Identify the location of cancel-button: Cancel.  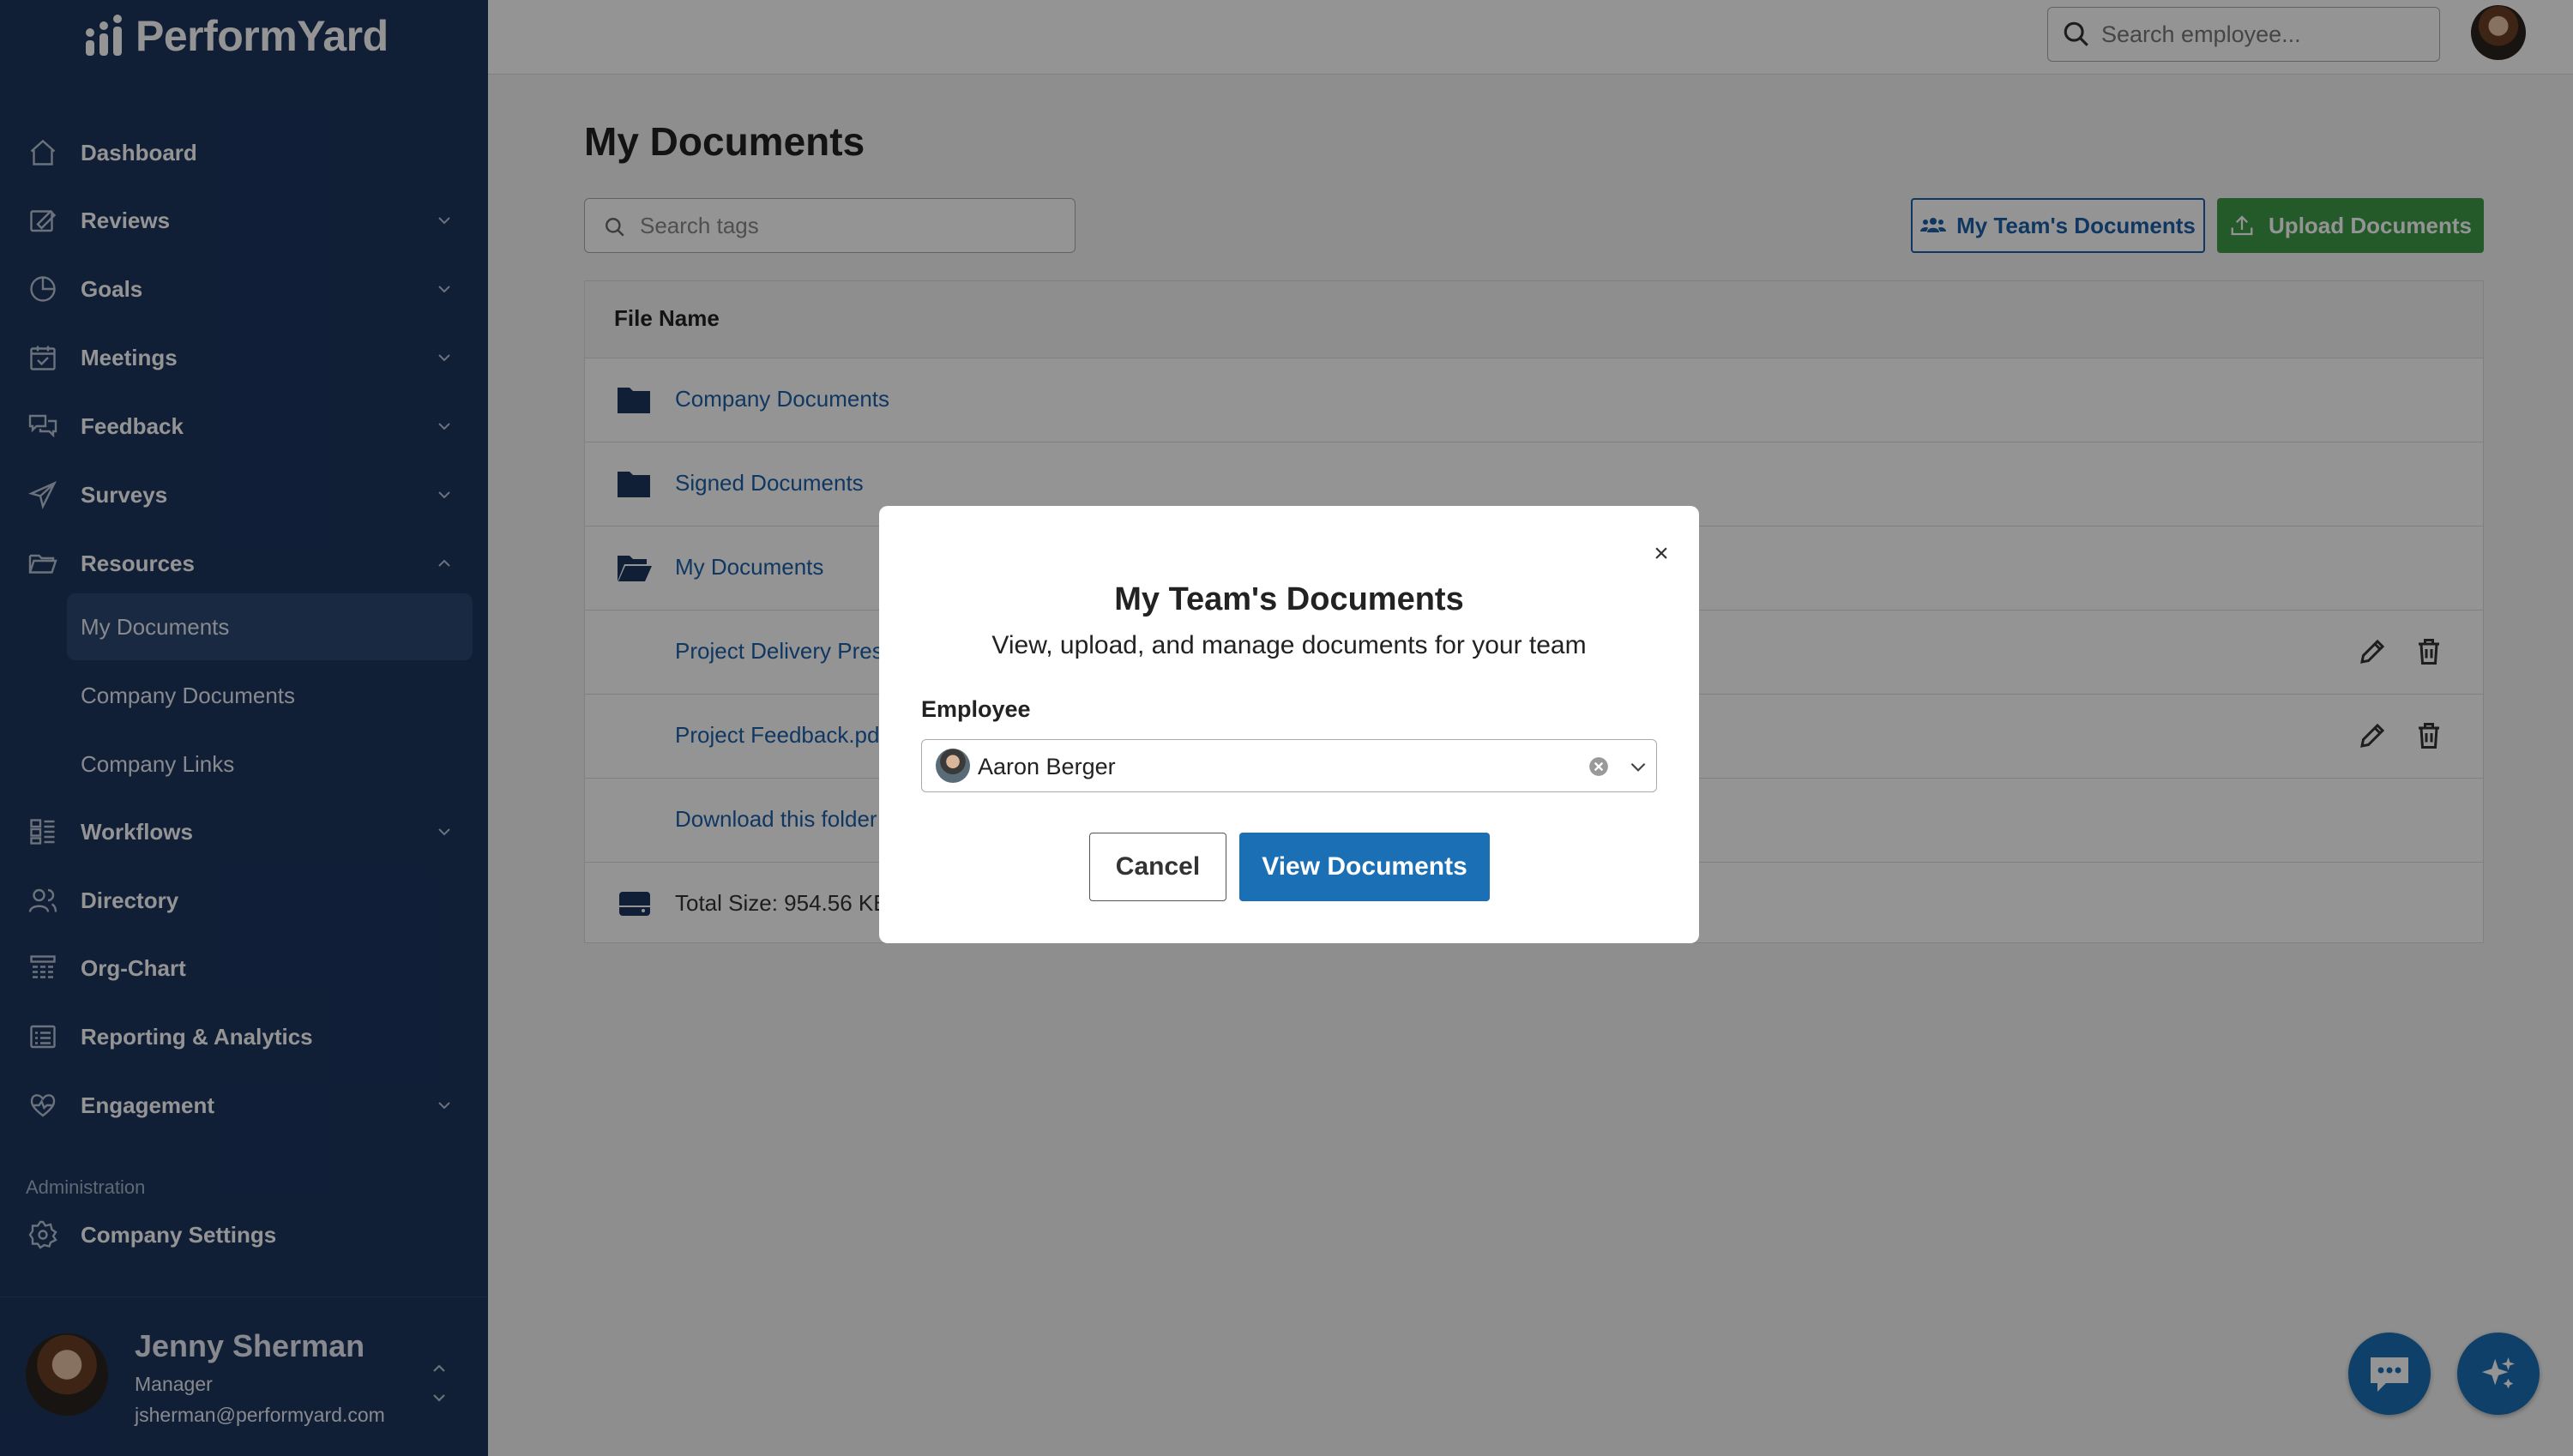
(1157, 867).